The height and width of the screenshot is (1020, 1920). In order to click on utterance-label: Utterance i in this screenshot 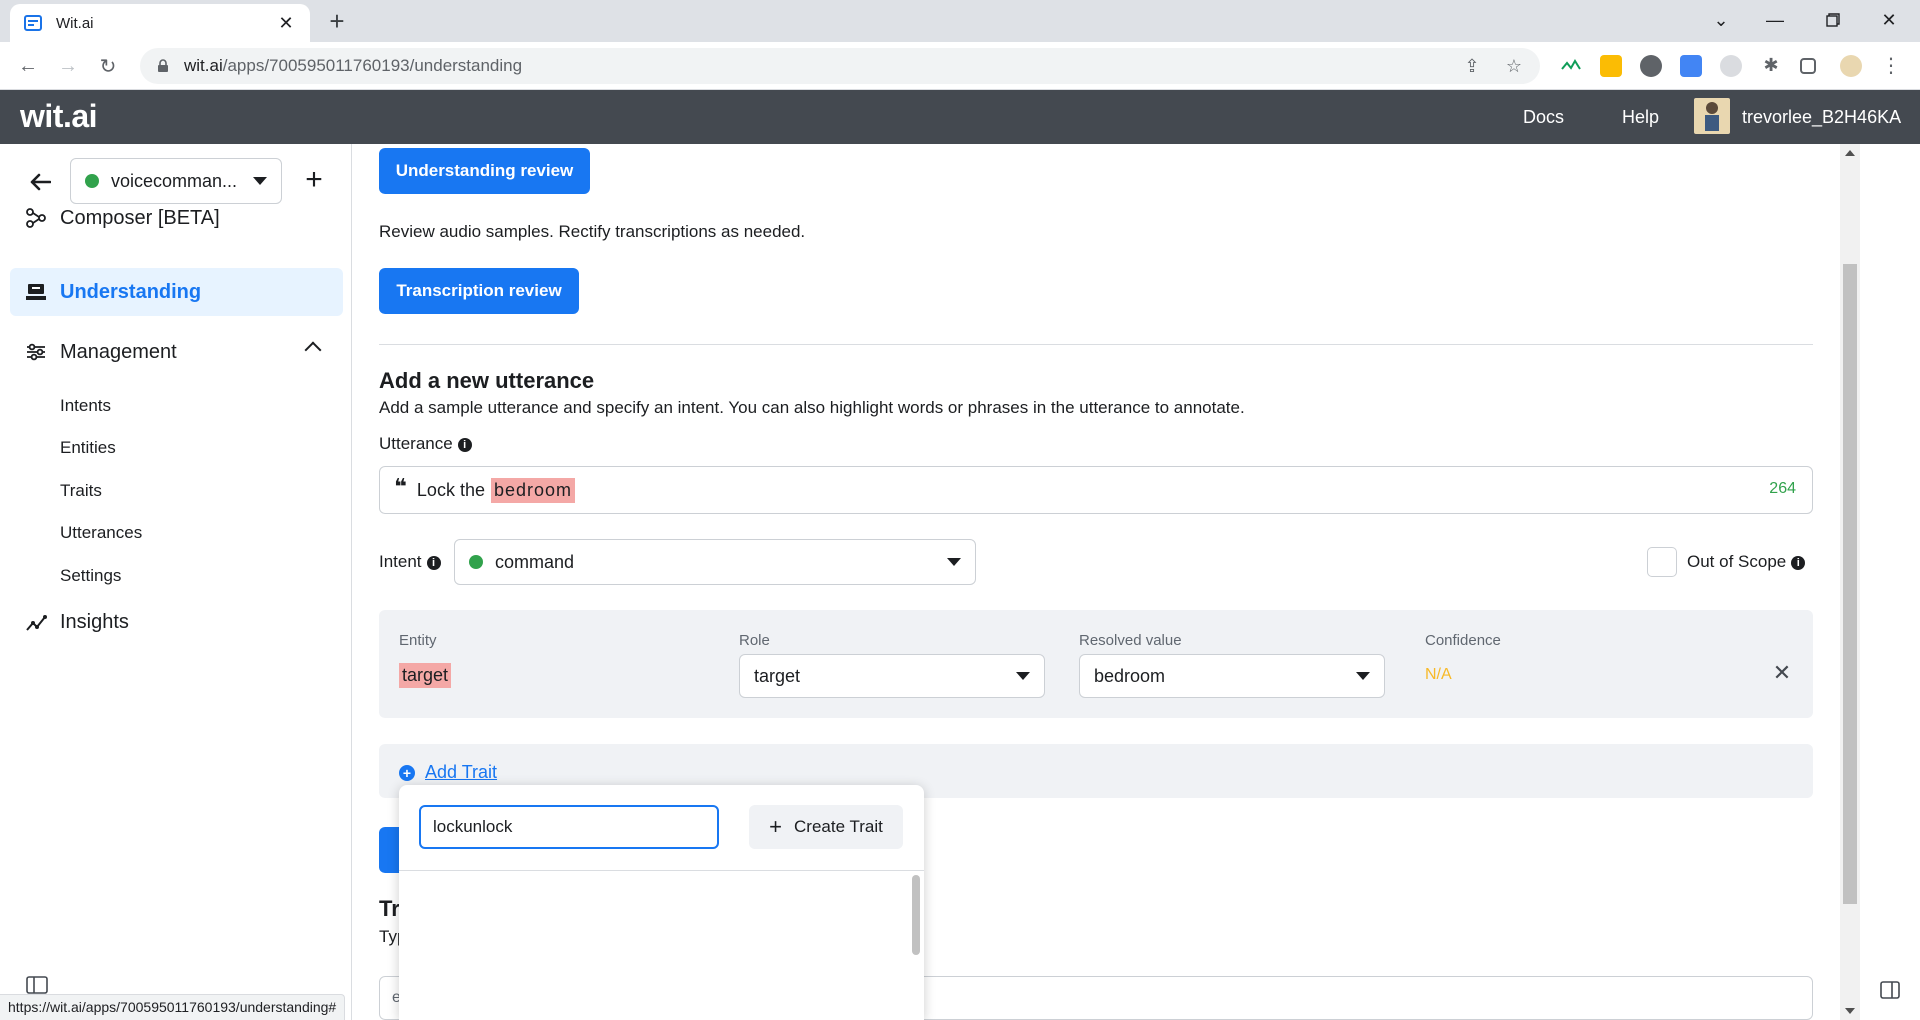, I will do `click(425, 444)`.